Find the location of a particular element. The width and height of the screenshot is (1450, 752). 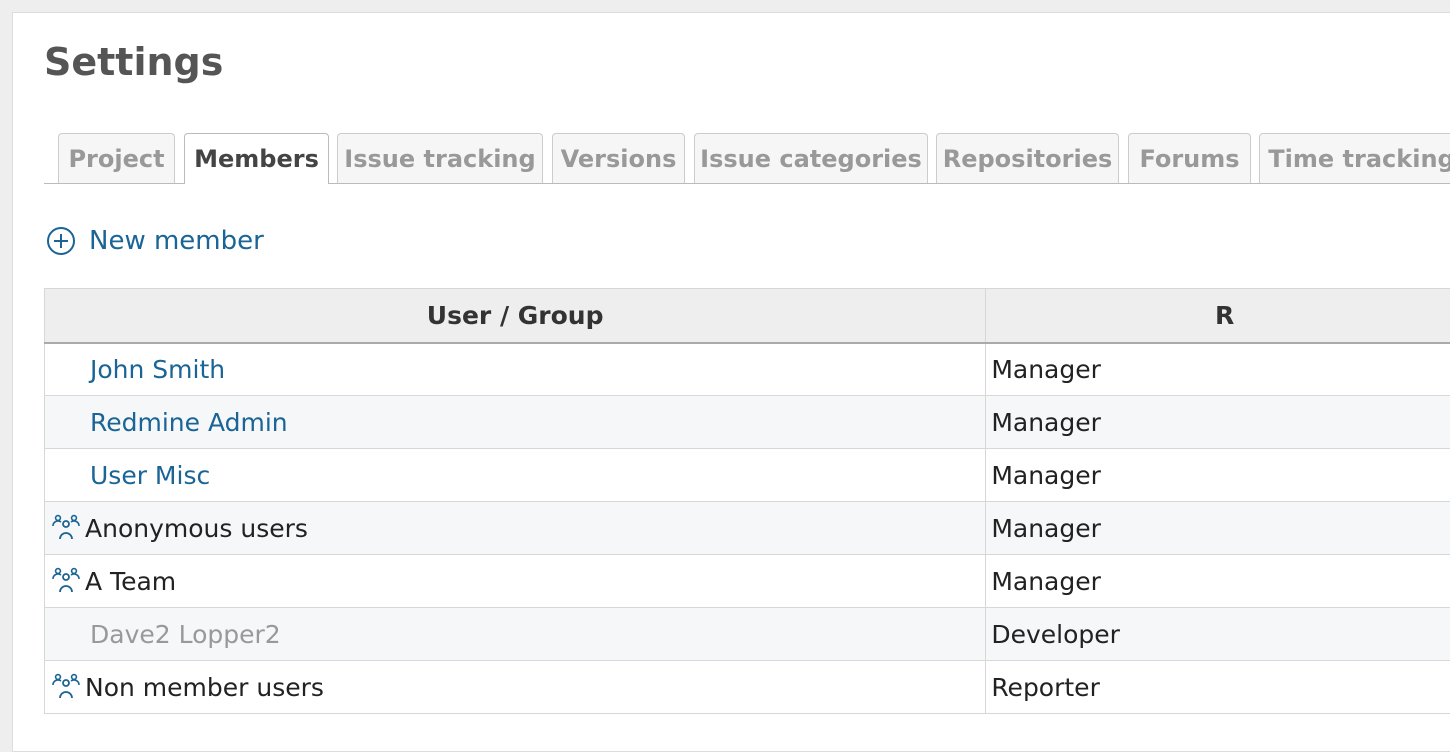

tab-issue-tracking: Issue tracking is located at coordinates (440, 158).